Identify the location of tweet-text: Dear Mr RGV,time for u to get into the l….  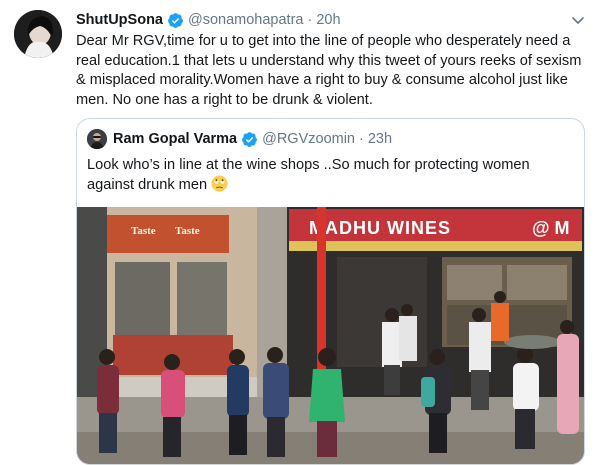
(329, 70).